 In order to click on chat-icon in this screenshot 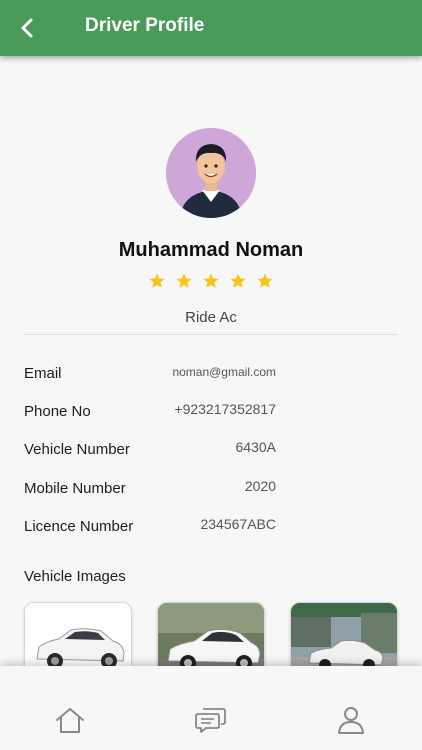, I will do `click(210, 720)`.